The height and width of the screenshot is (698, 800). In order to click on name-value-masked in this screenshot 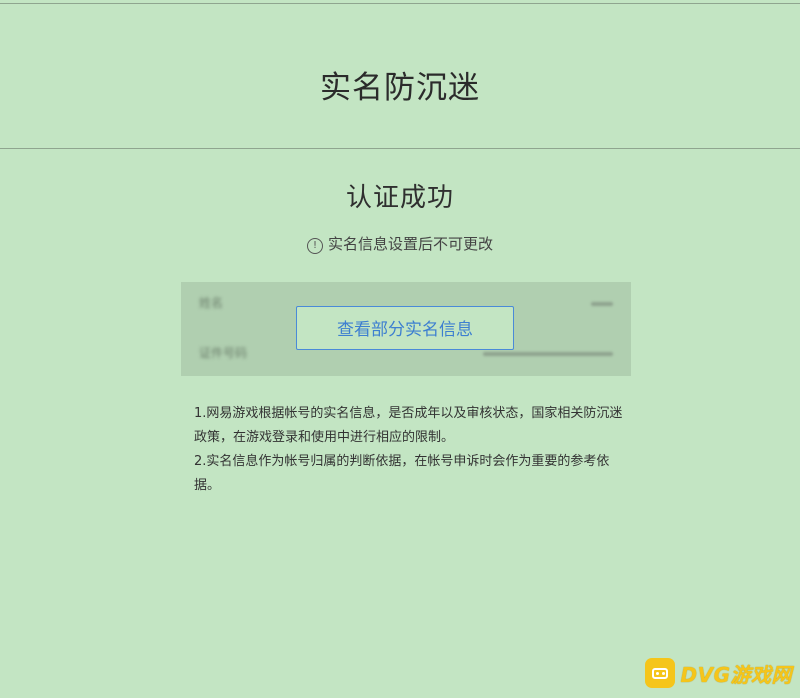, I will do `click(602, 304)`.